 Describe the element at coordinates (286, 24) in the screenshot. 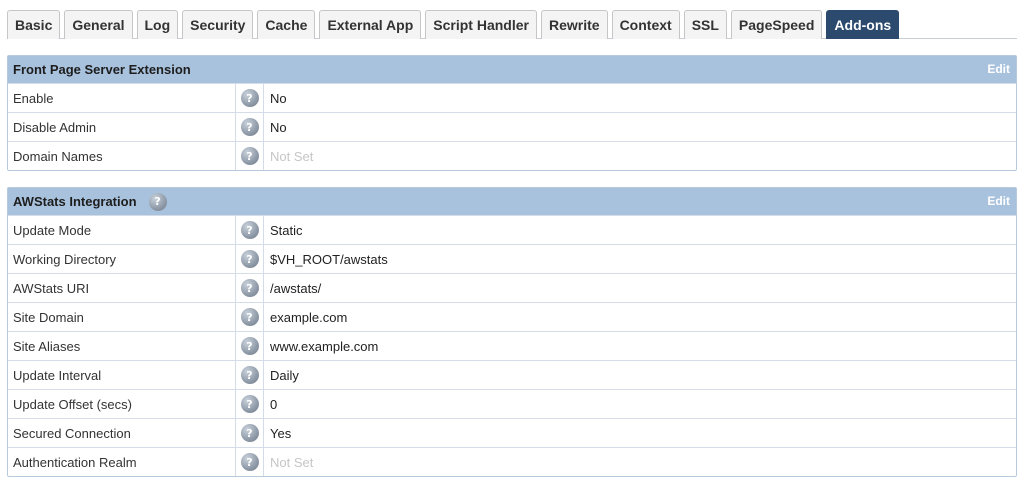

I see `tab-cache: Cache` at that location.